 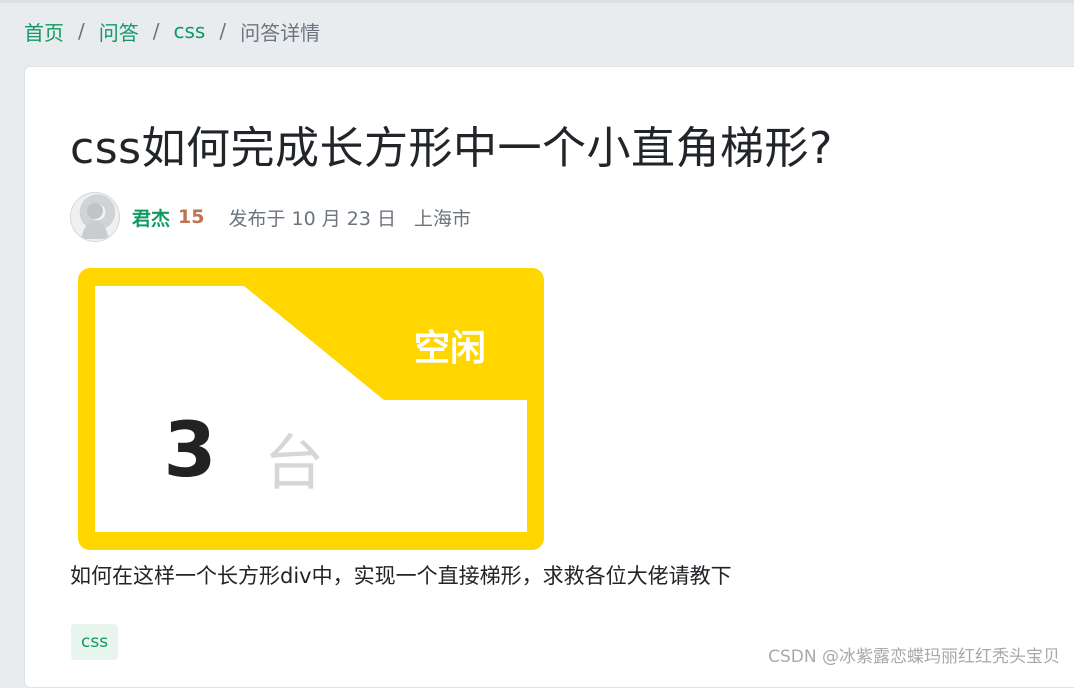 I want to click on breadcrumb-css-link: css, so click(x=190, y=31).